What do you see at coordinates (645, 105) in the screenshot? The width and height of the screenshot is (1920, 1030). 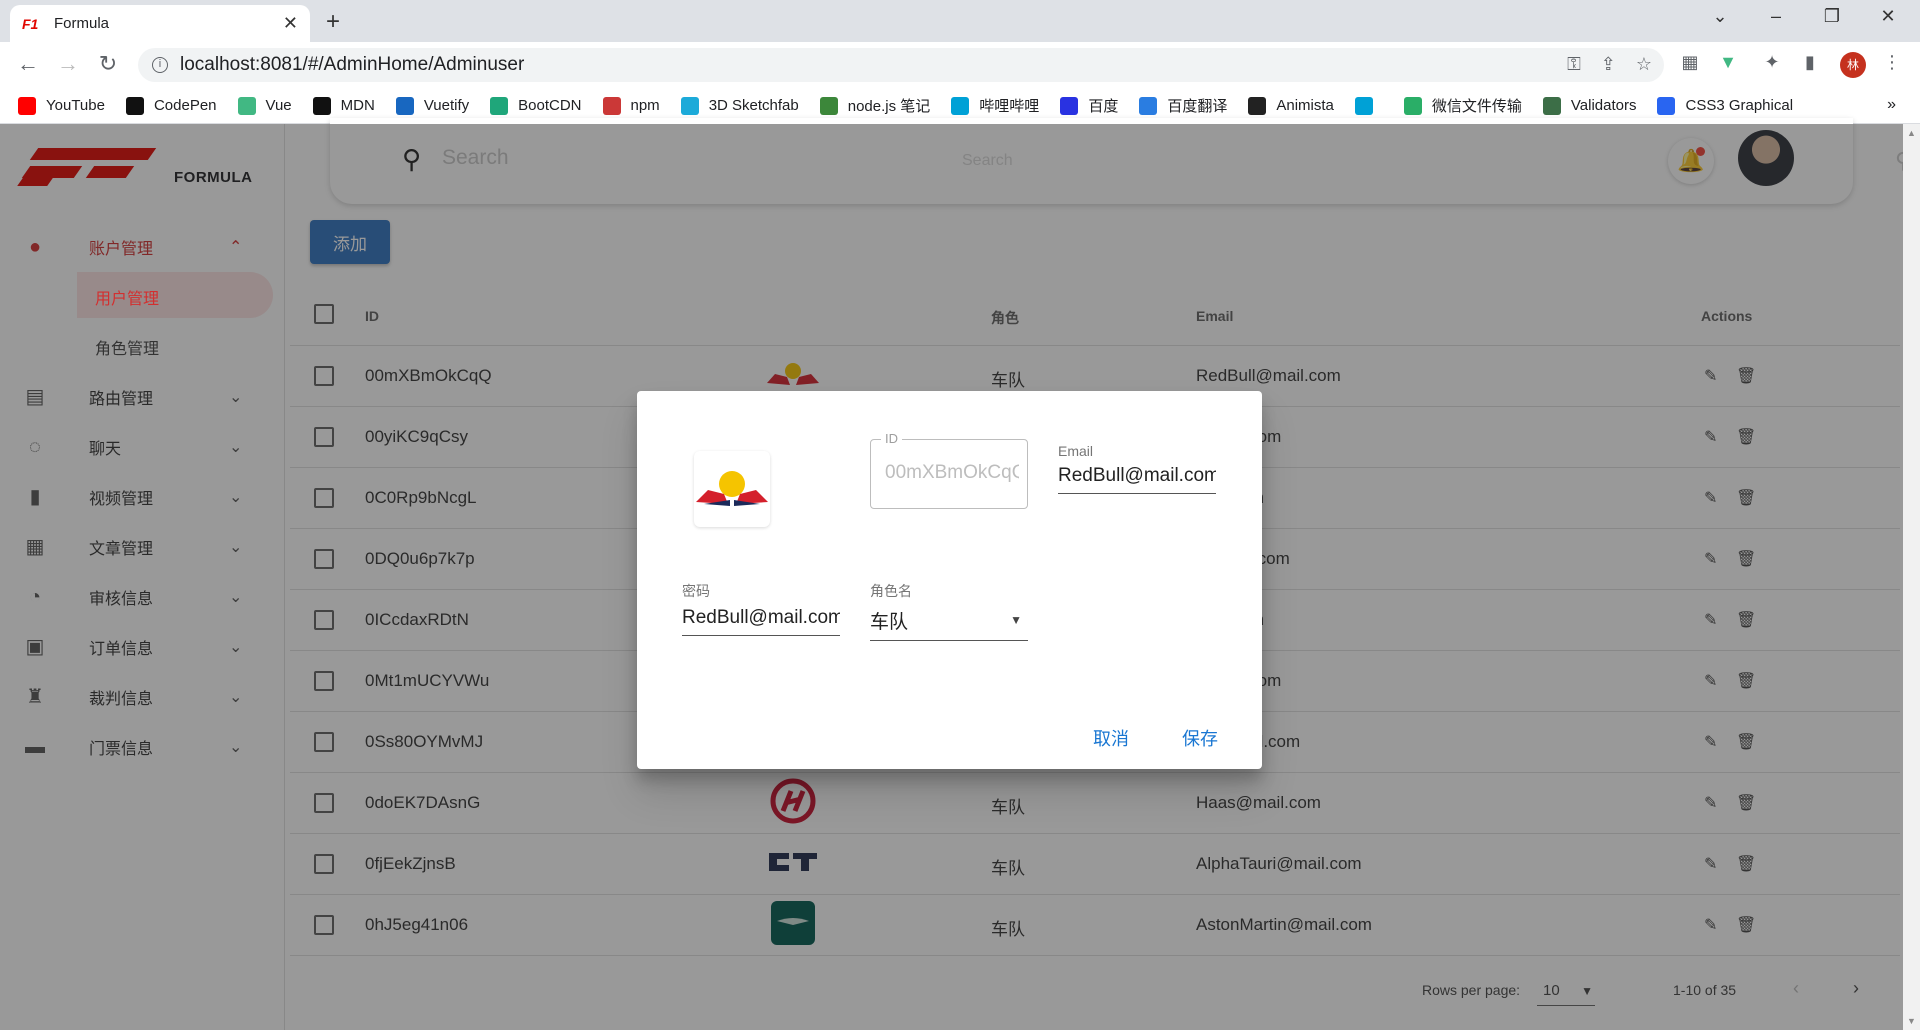 I see `bookmark-label: npm` at bounding box center [645, 105].